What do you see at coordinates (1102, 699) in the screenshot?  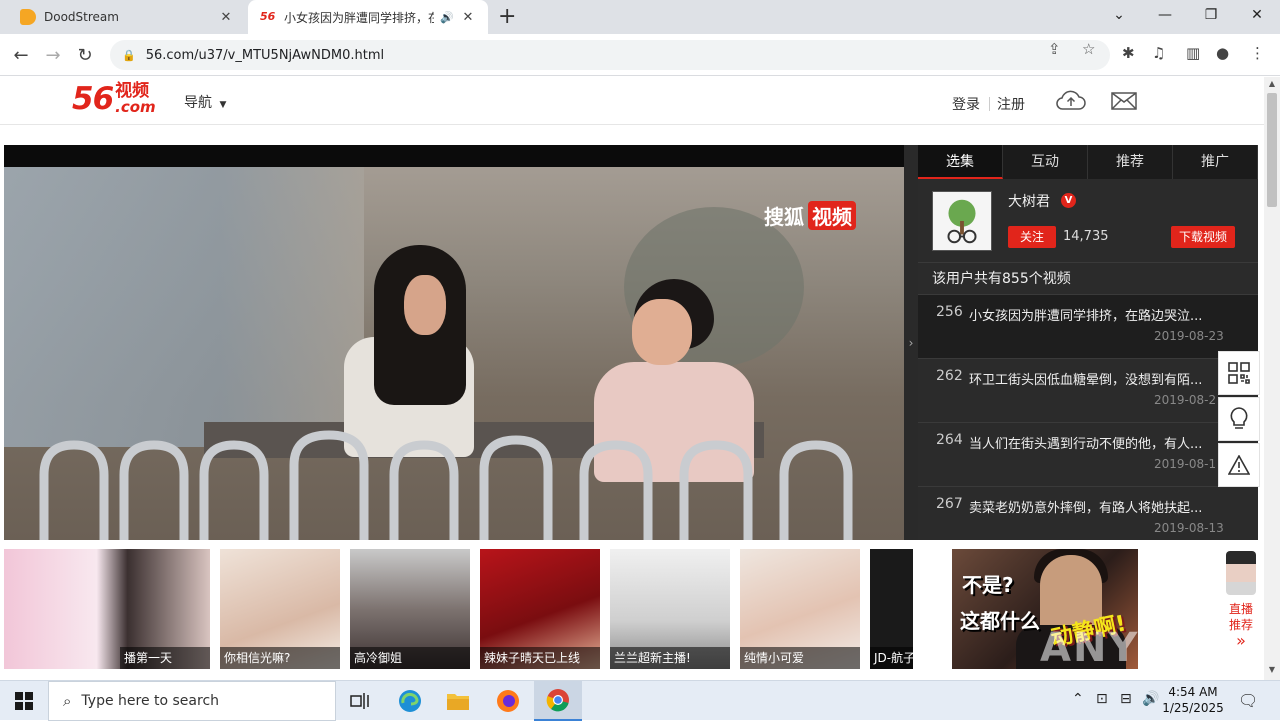 I see `tray-device-icon: ⊡` at bounding box center [1102, 699].